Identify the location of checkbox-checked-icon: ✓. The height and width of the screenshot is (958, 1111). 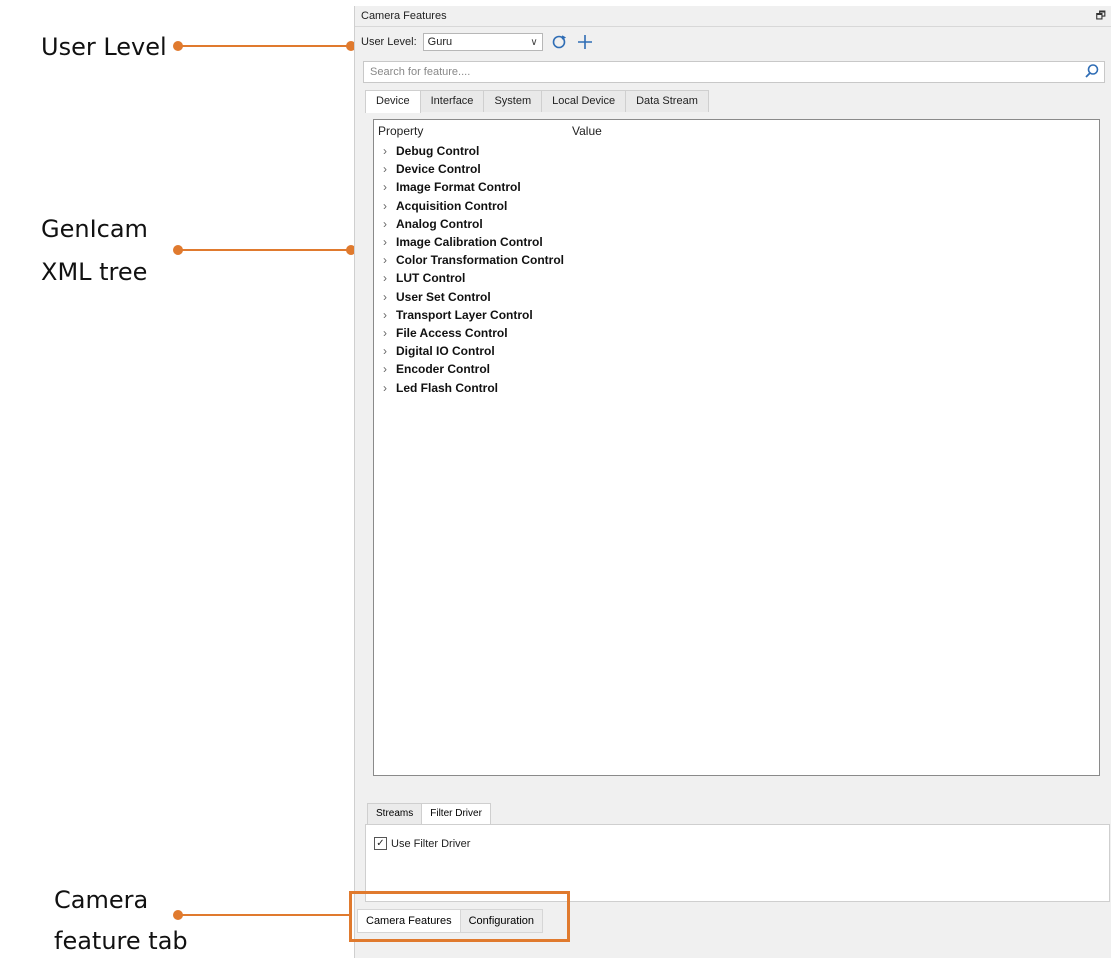
(380, 843).